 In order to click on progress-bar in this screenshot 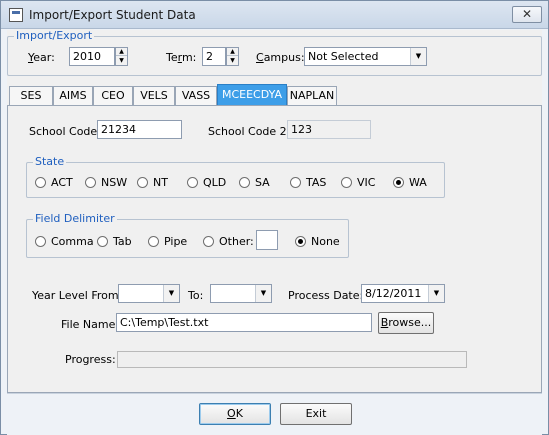, I will do `click(292, 359)`.